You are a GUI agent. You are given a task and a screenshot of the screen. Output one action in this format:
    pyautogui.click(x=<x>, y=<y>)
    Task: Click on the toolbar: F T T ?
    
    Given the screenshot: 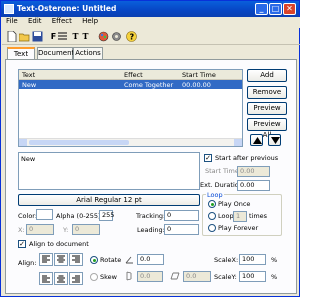 What is the action you would take?
    pyautogui.click(x=151, y=37)
    